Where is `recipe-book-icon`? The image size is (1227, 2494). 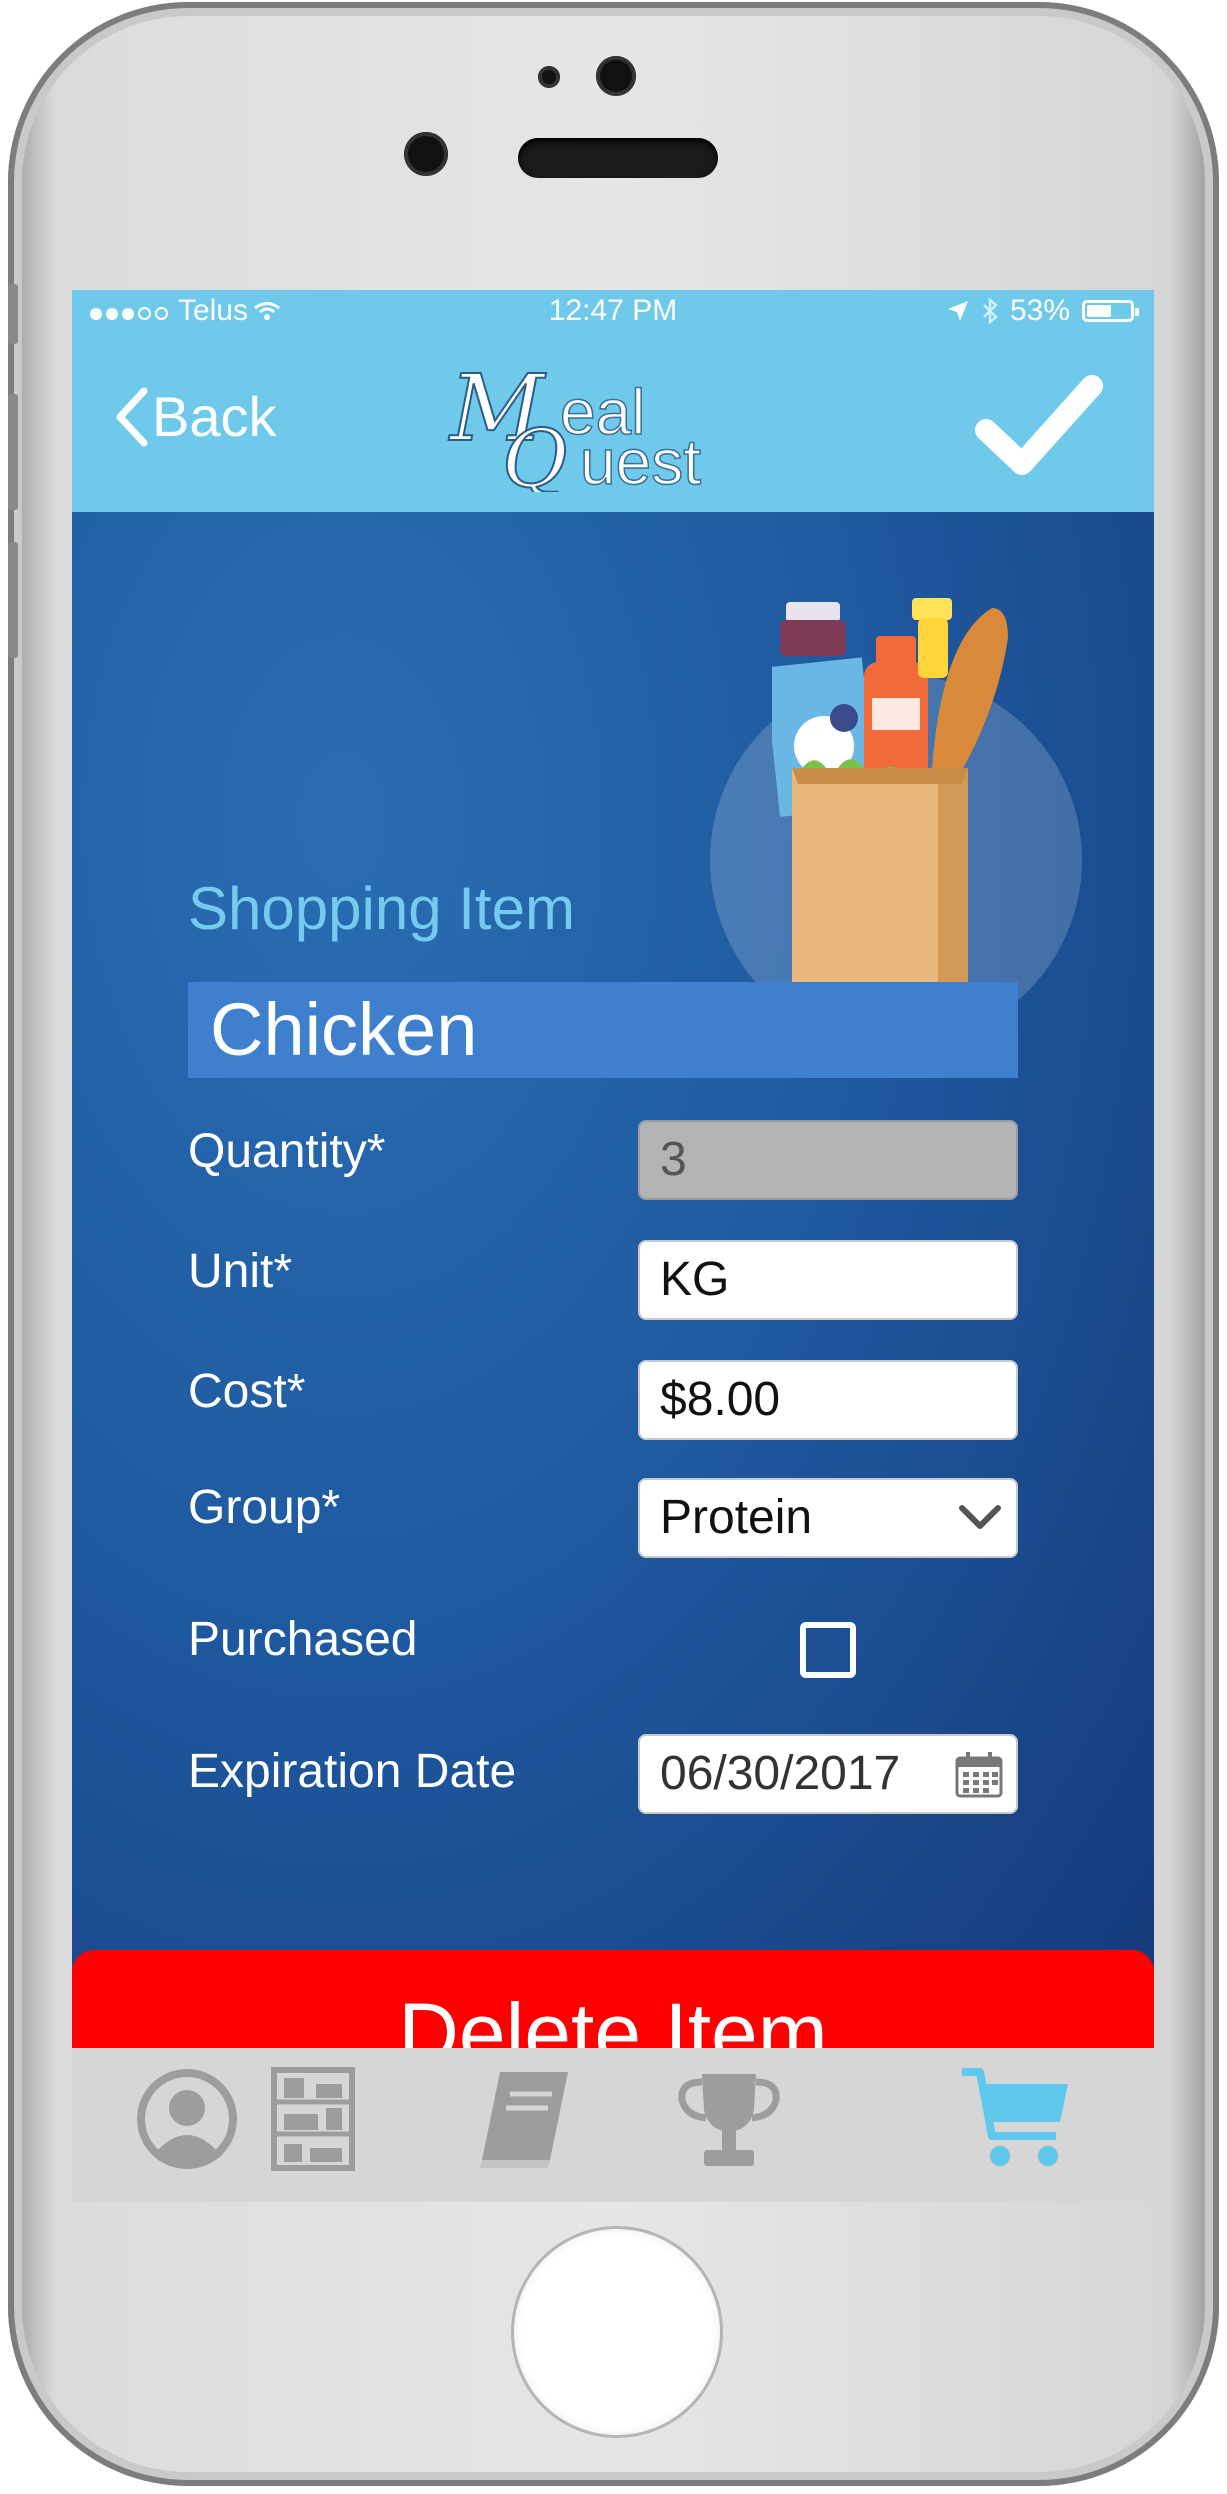
recipe-book-icon is located at coordinates (525, 2119).